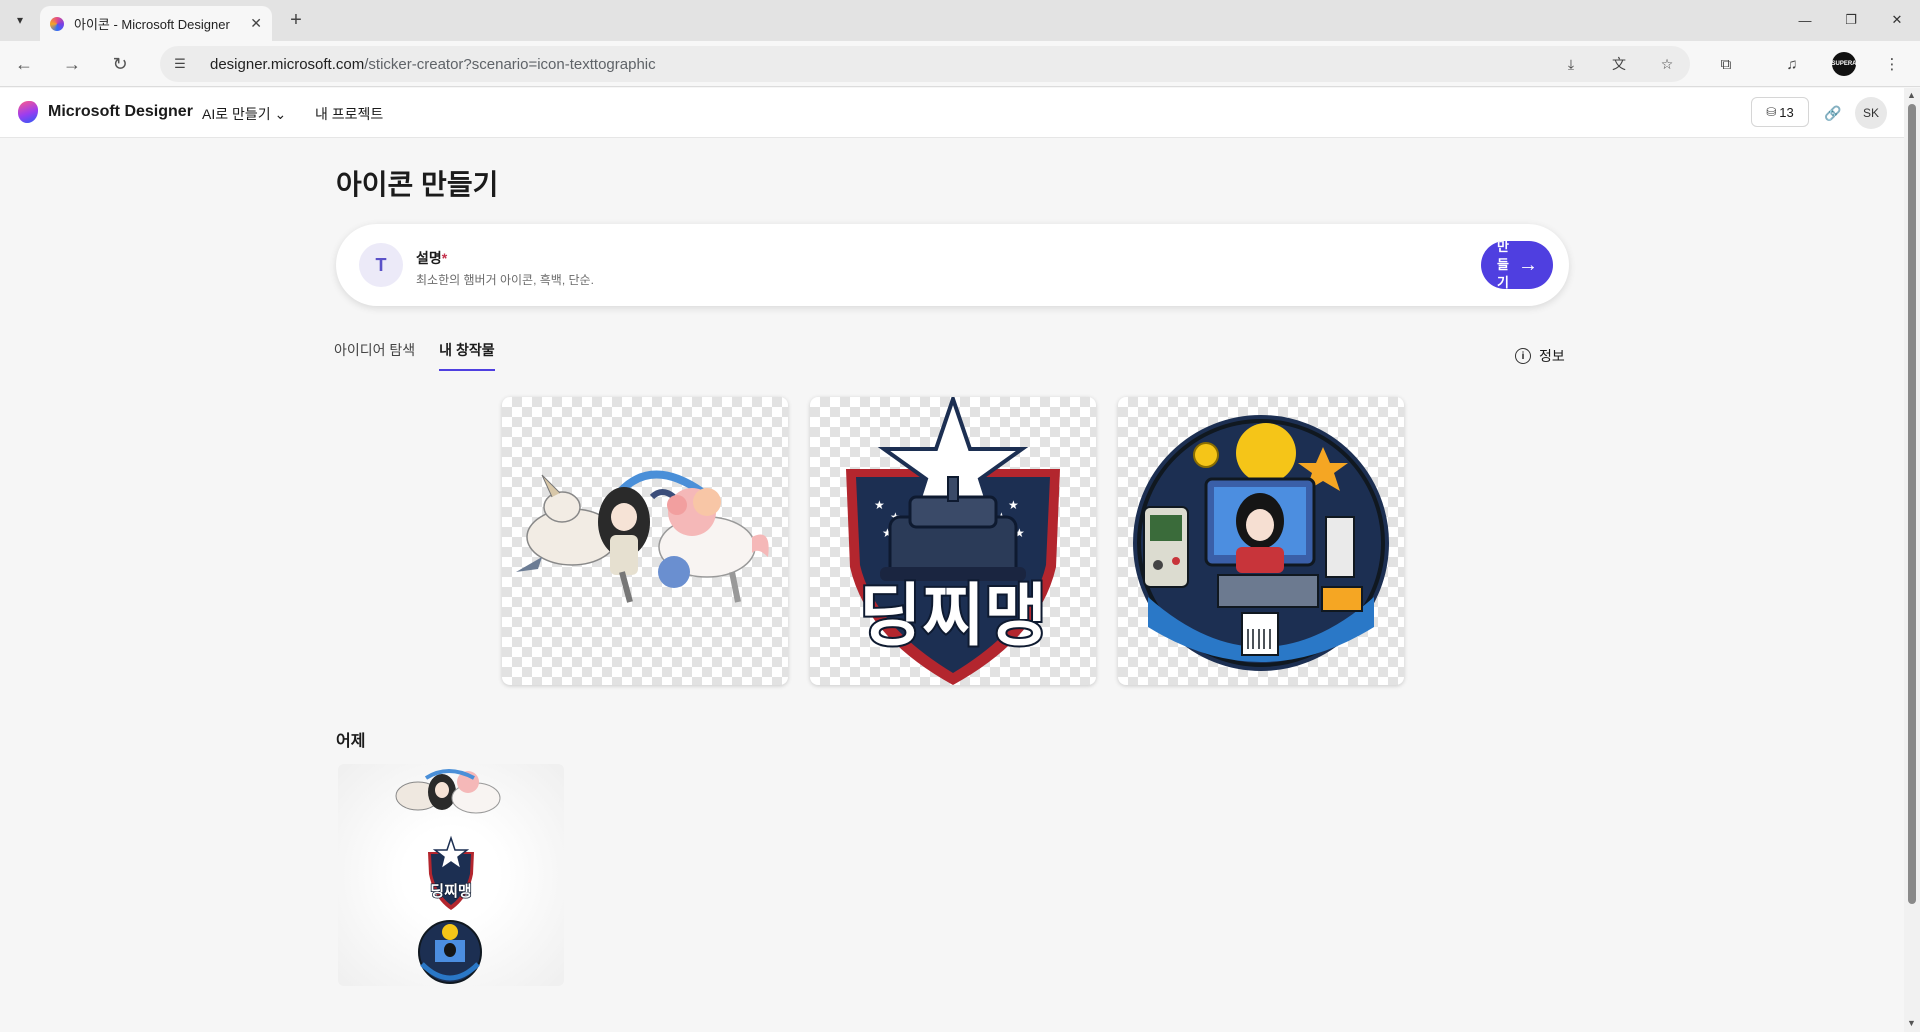  Describe the element at coordinates (28, 112) in the screenshot. I see `designer-logo-icon` at that location.